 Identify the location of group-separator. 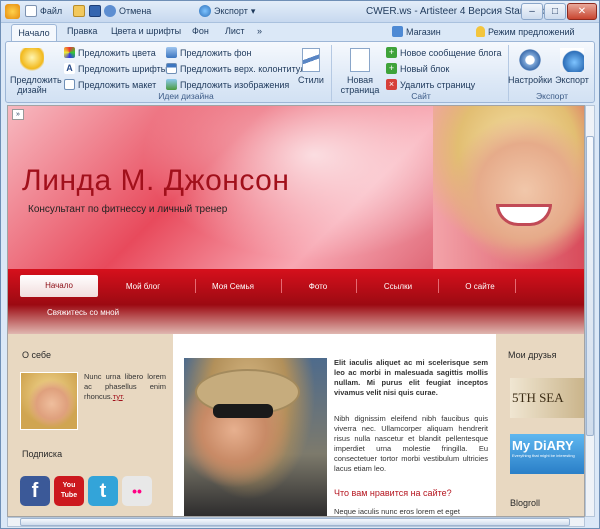
(331, 73).